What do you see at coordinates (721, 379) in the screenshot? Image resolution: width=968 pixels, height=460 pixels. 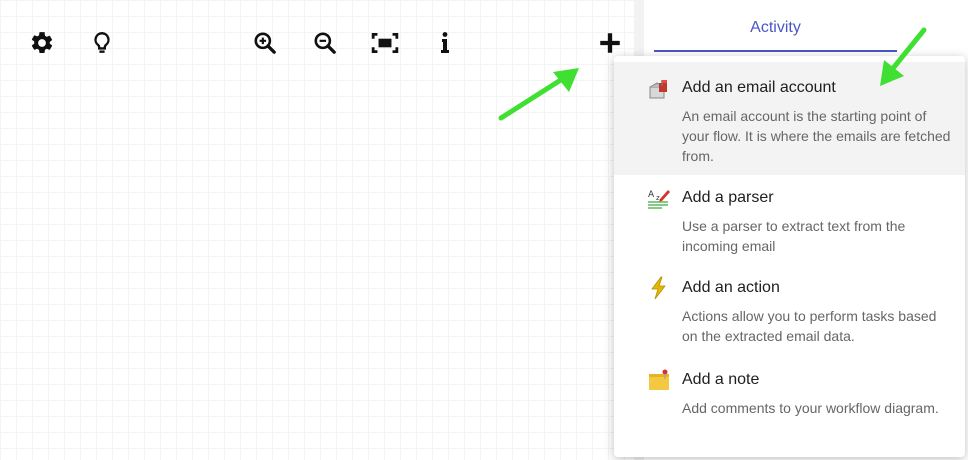 I see `menu-item-title: Add a note` at bounding box center [721, 379].